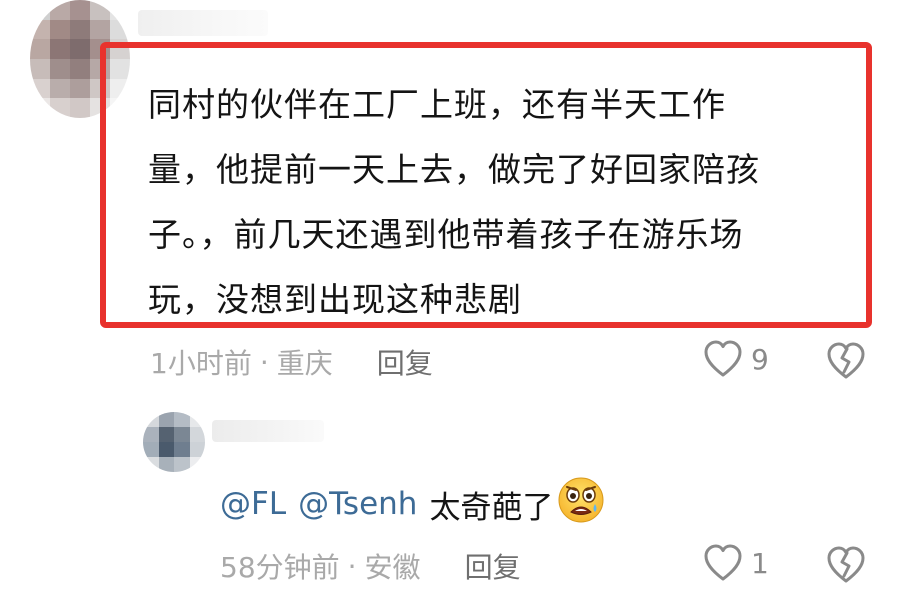 The image size is (904, 606). Describe the element at coordinates (335, 299) in the screenshot. I see `comment-line: 玩，没想到出现这种悲剧` at that location.